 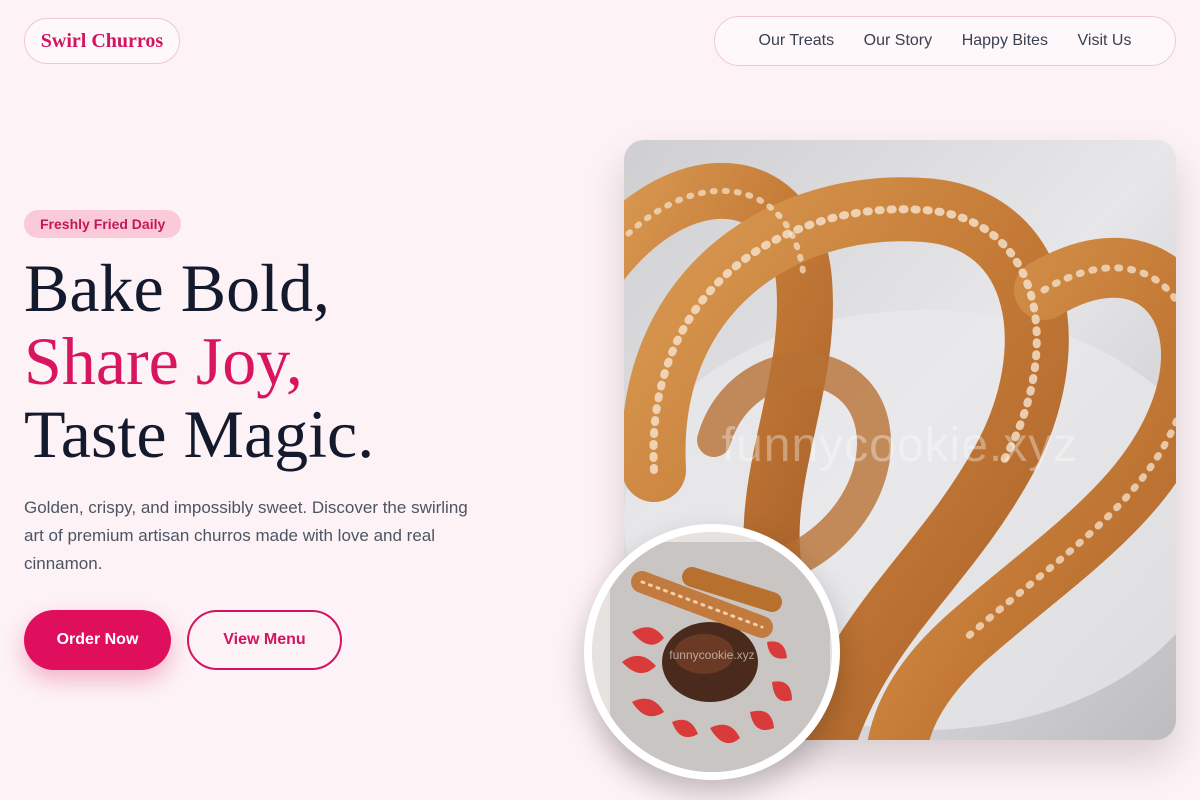 What do you see at coordinates (898, 41) in the screenshot?
I see `nav-link-our-story: Our Story` at bounding box center [898, 41].